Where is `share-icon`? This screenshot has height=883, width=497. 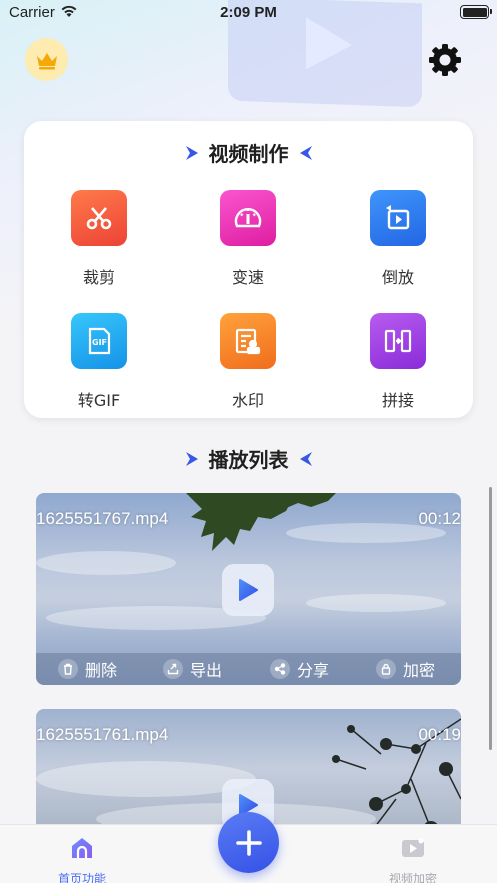
share-icon is located at coordinates (280, 669).